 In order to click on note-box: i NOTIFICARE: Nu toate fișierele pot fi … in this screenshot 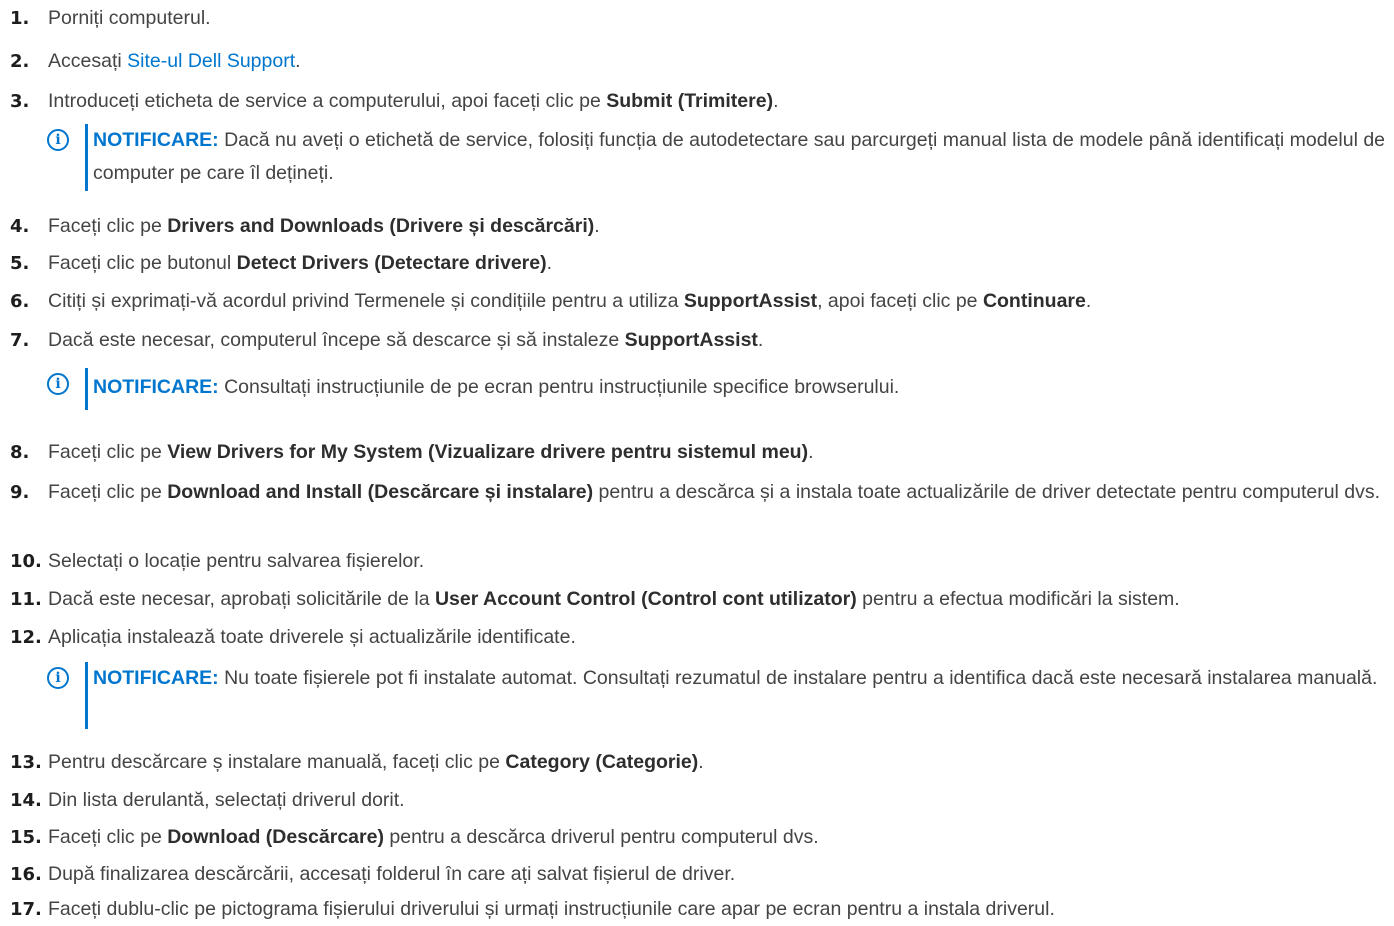, I will do `click(718, 695)`.